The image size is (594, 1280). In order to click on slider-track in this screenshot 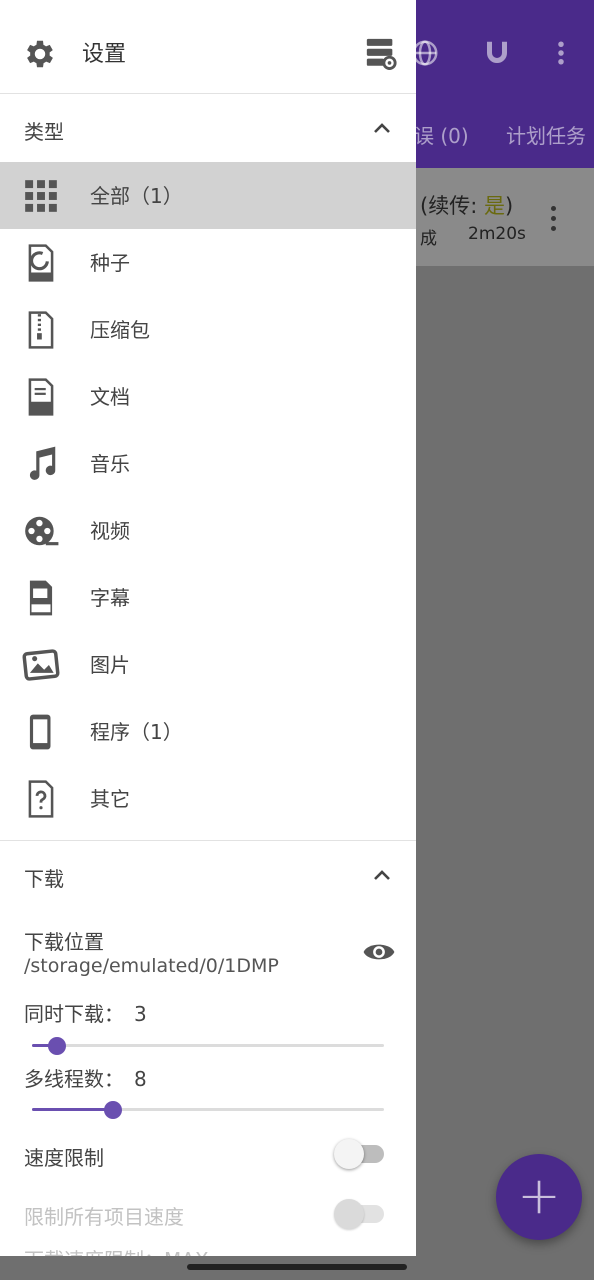, I will do `click(208, 1045)`.